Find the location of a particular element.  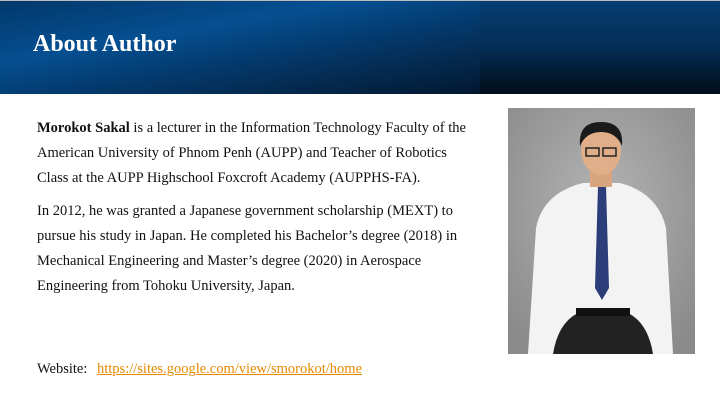

header-right-panel is located at coordinates (600, 47).